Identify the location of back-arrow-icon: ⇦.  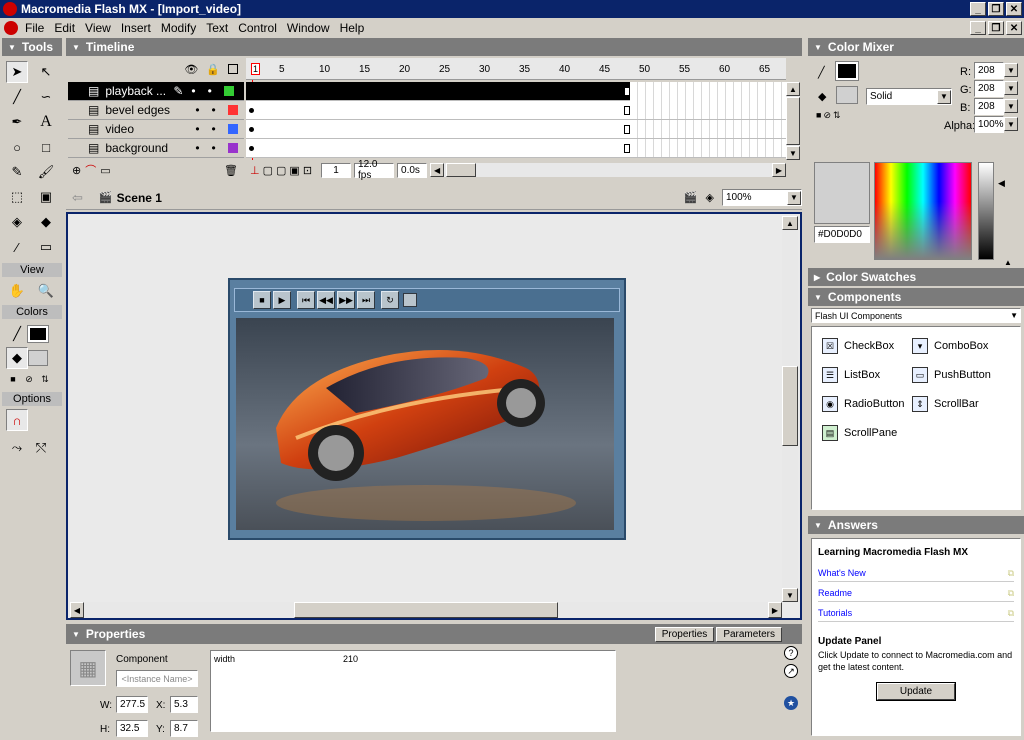
(77, 198).